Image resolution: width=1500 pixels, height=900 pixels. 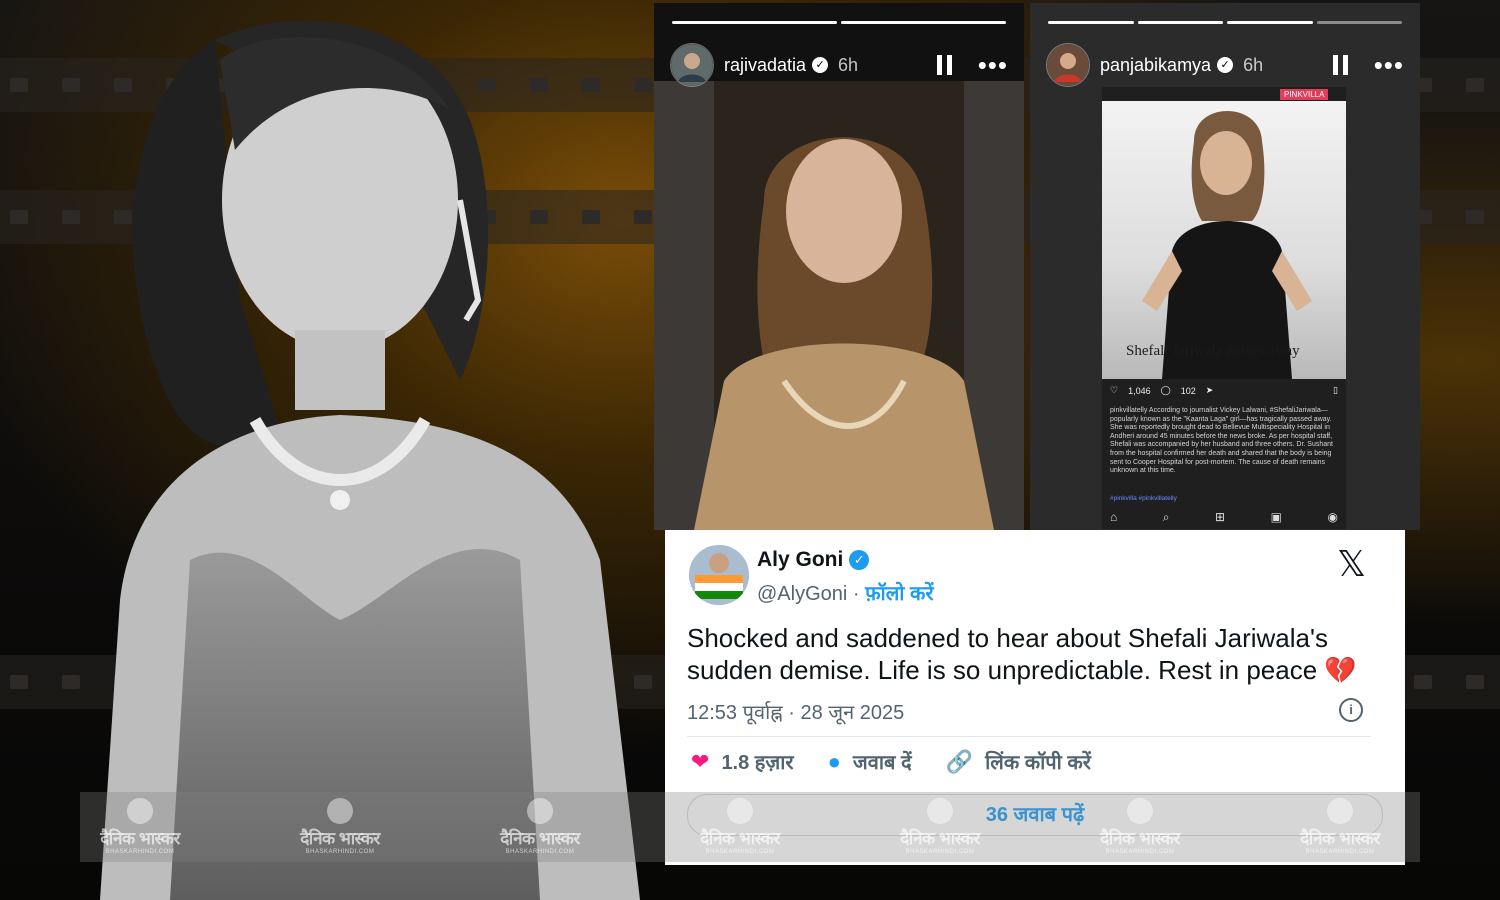 I want to click on instagram-bottom-nav: ⌂ ⌕ ⊞ ▣ ◉, so click(x=1224, y=517).